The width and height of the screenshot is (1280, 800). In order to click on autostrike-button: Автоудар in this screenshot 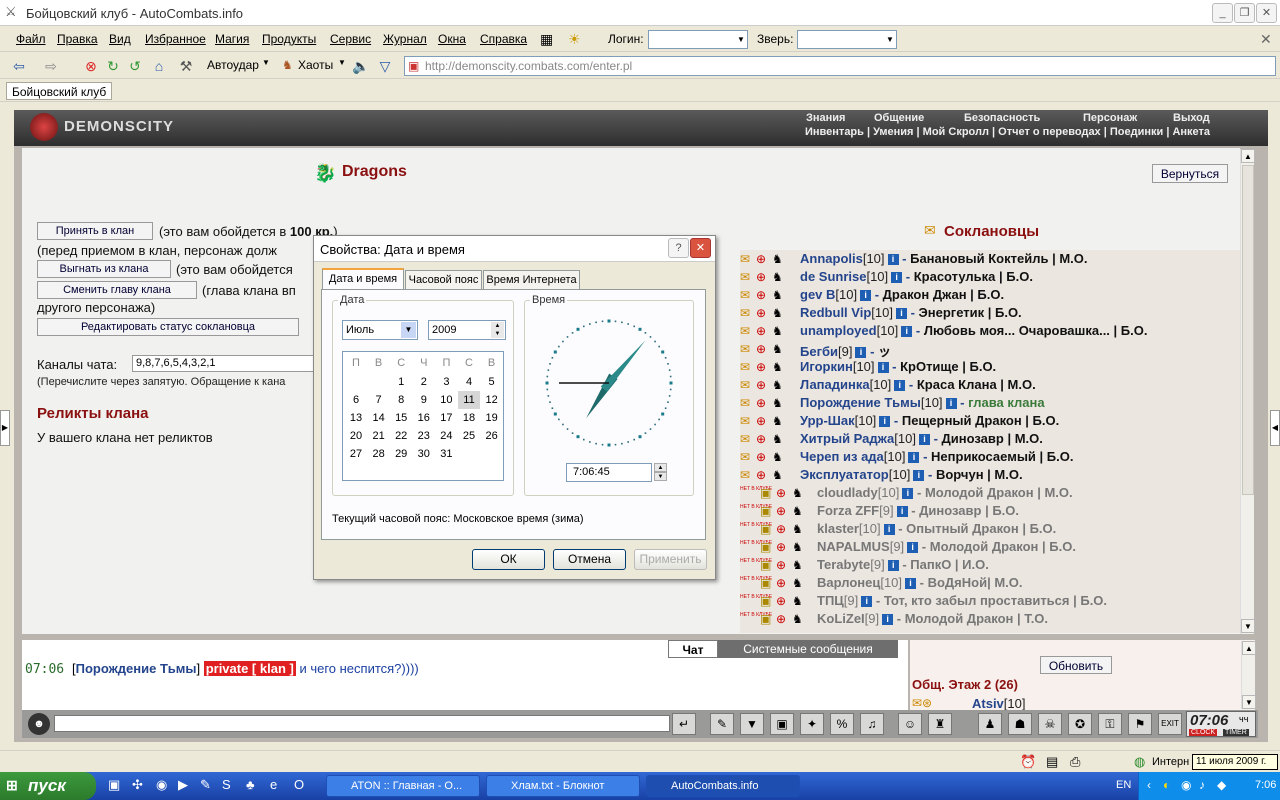, I will do `click(233, 65)`.